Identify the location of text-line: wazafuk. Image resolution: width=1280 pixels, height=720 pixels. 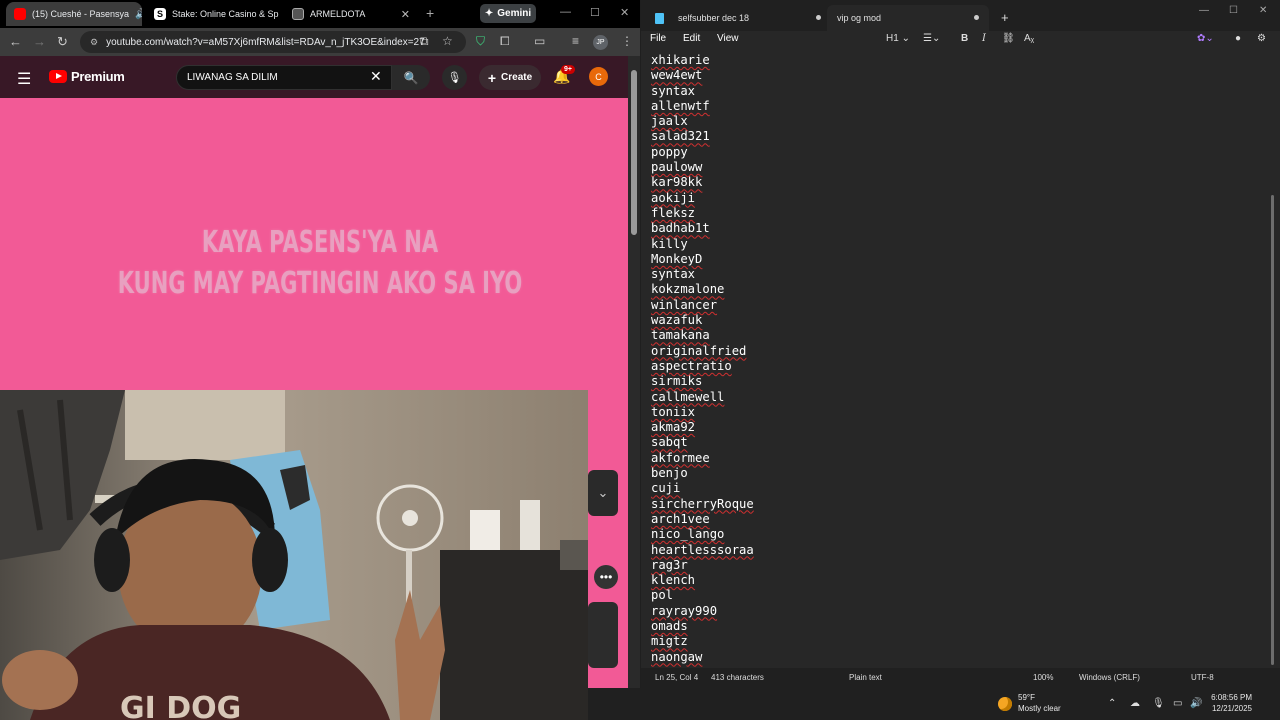
(951, 320).